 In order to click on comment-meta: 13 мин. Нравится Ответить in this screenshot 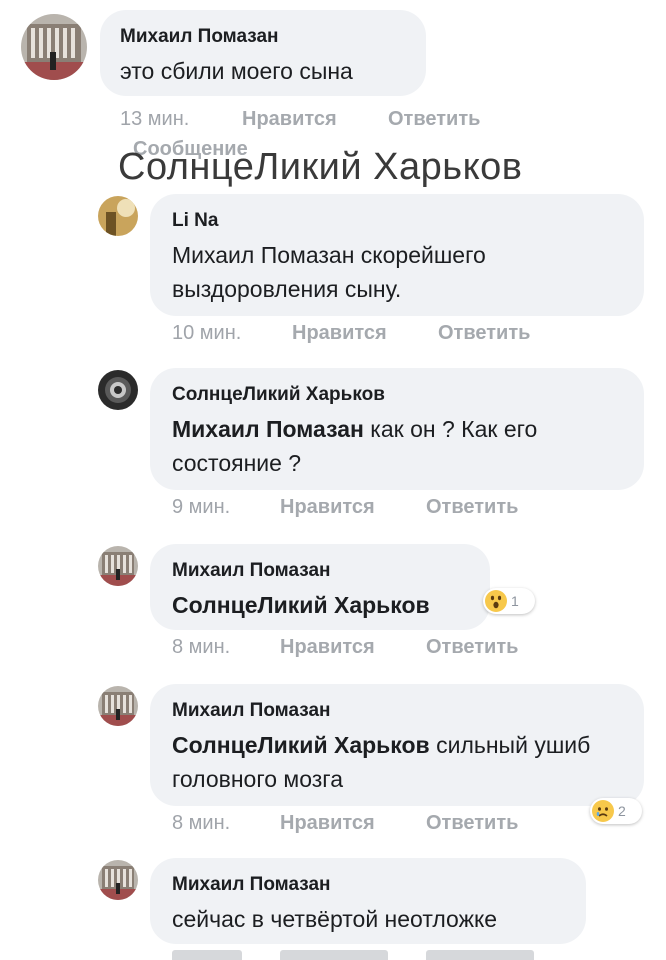, I will do `click(330, 121)`.